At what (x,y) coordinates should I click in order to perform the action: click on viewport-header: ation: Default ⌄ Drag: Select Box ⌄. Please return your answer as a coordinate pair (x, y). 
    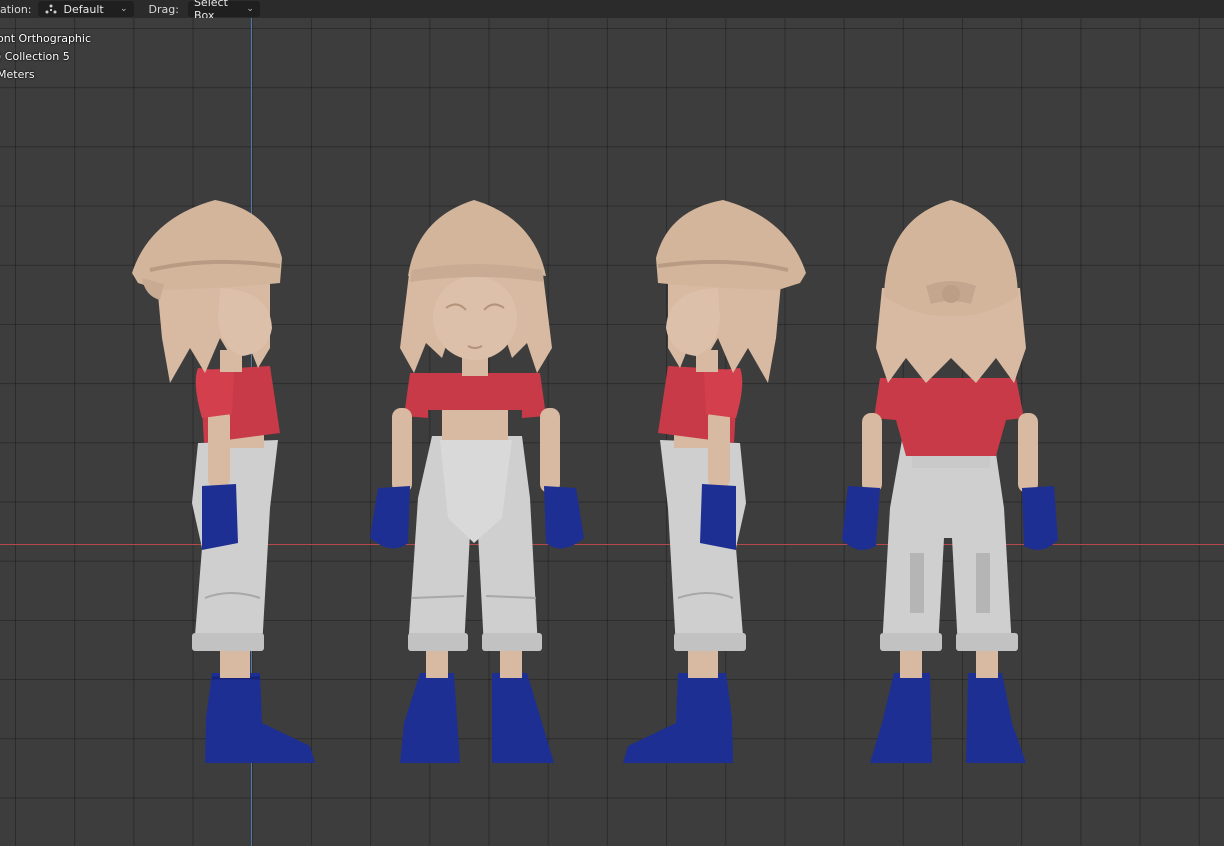
    Looking at the image, I should click on (612, 11).